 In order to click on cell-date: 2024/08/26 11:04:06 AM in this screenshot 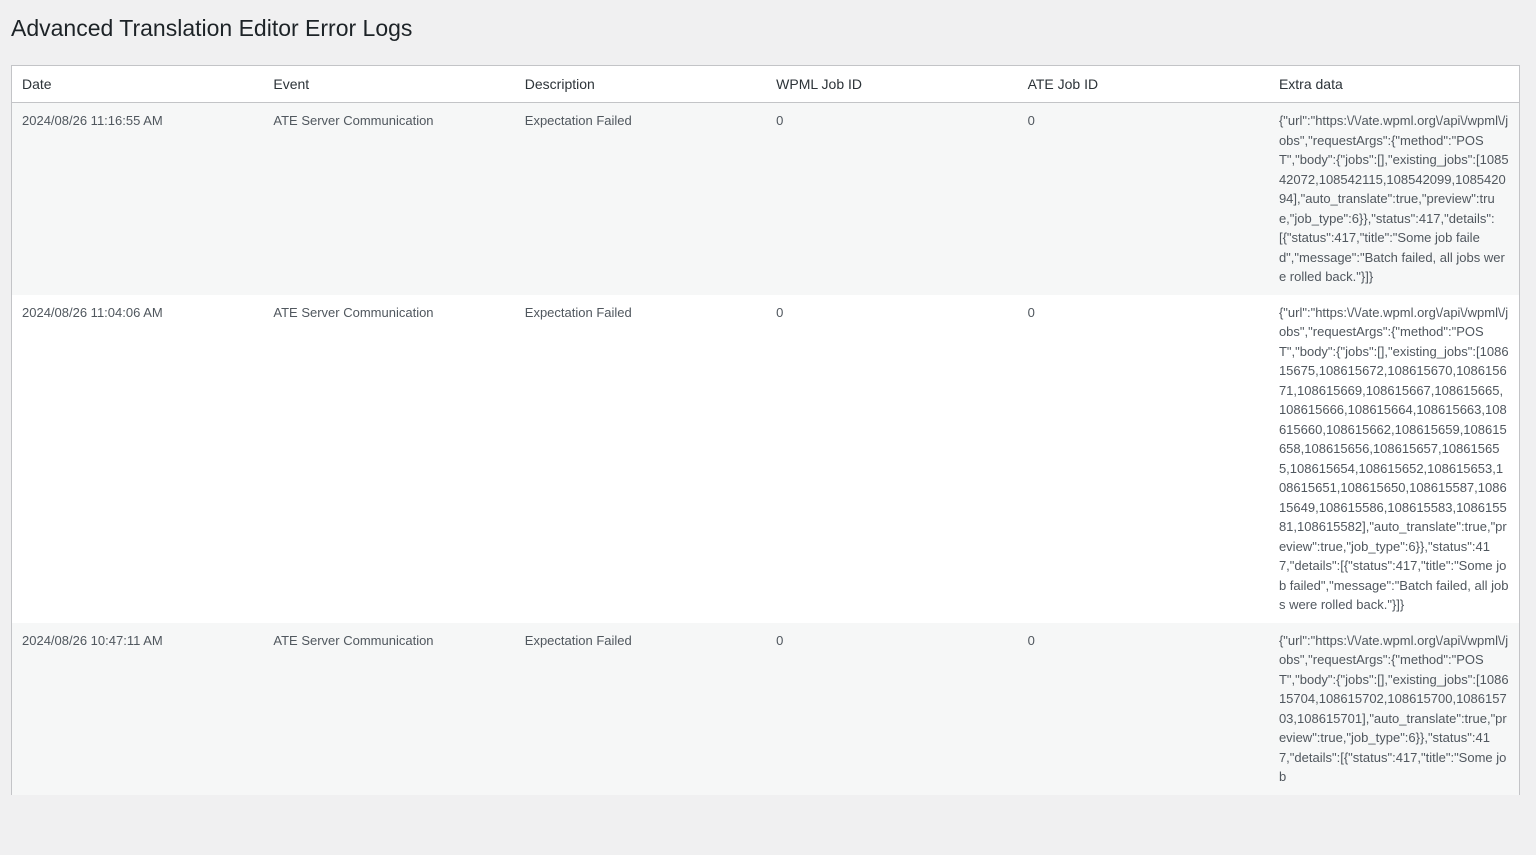, I will do `click(138, 458)`.